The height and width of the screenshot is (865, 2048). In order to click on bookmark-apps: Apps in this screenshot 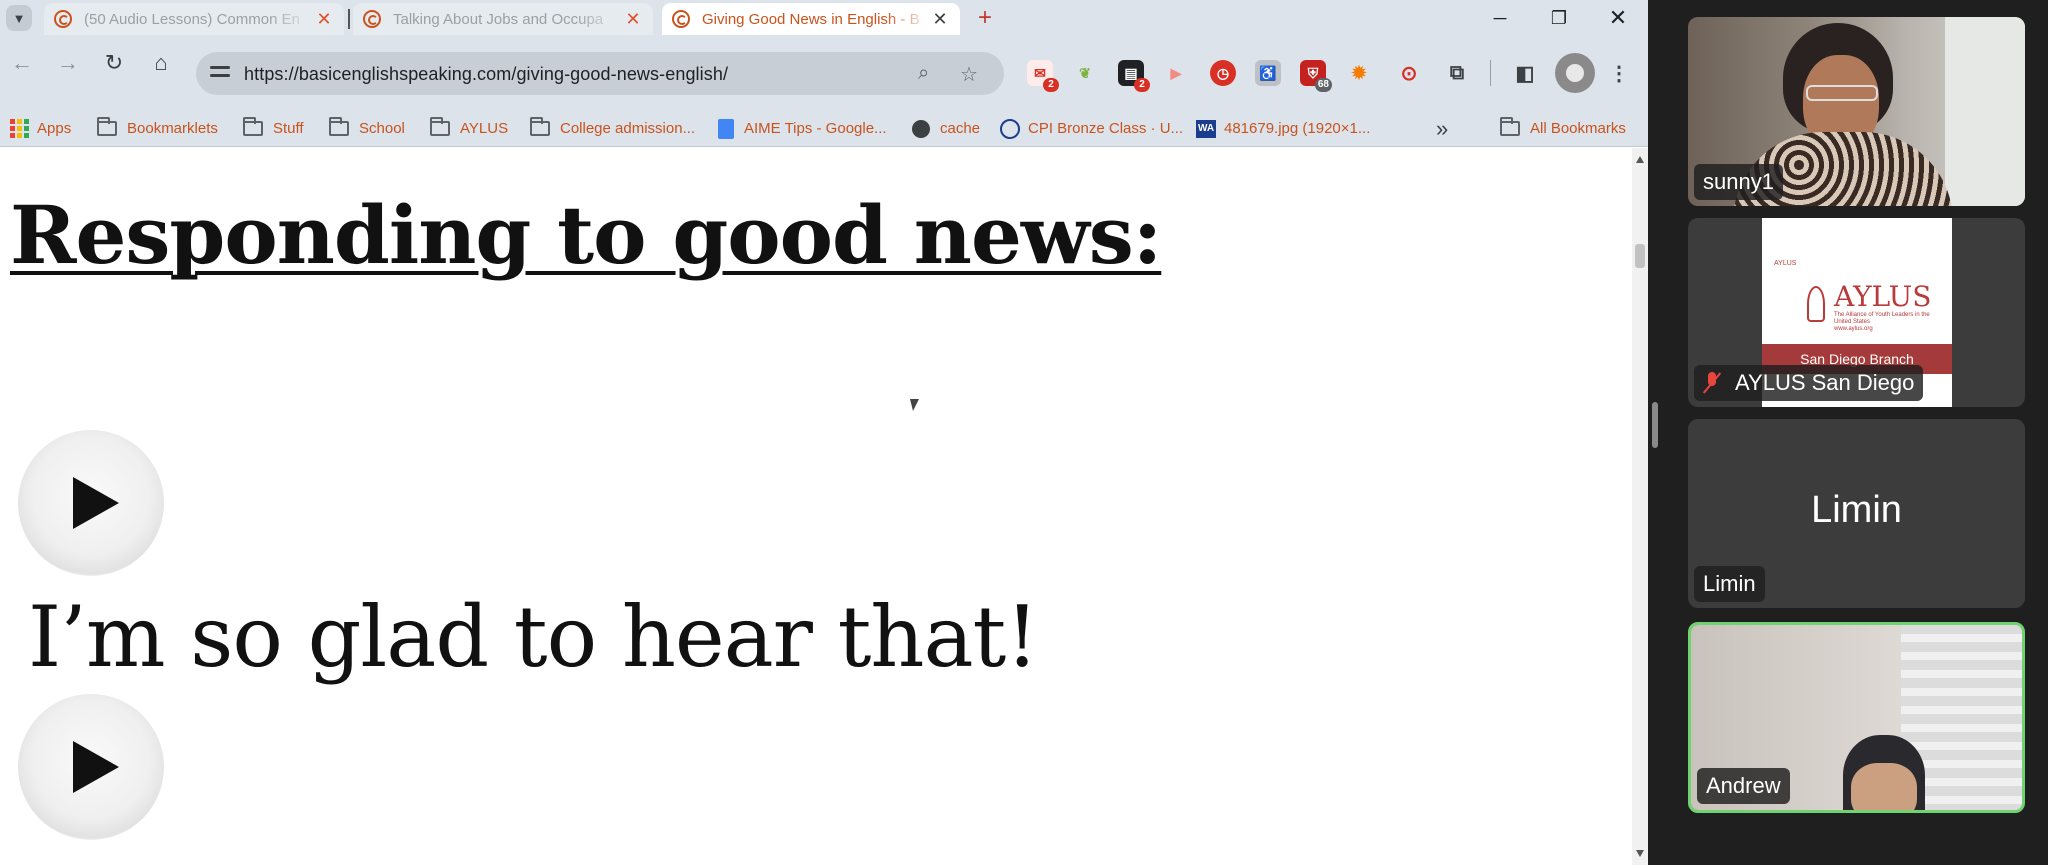, I will do `click(40, 128)`.